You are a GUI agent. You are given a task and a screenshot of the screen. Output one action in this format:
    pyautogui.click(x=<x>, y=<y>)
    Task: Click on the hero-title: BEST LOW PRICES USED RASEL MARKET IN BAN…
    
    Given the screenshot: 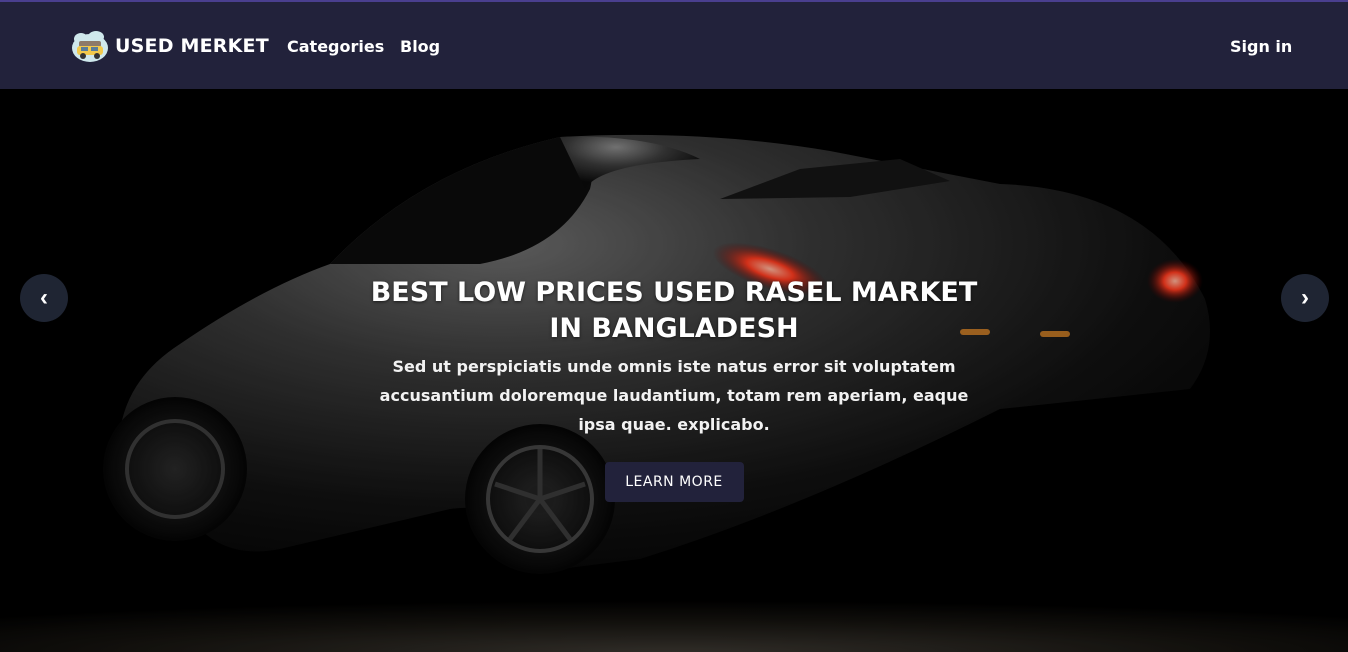 What is the action you would take?
    pyautogui.click(x=674, y=310)
    